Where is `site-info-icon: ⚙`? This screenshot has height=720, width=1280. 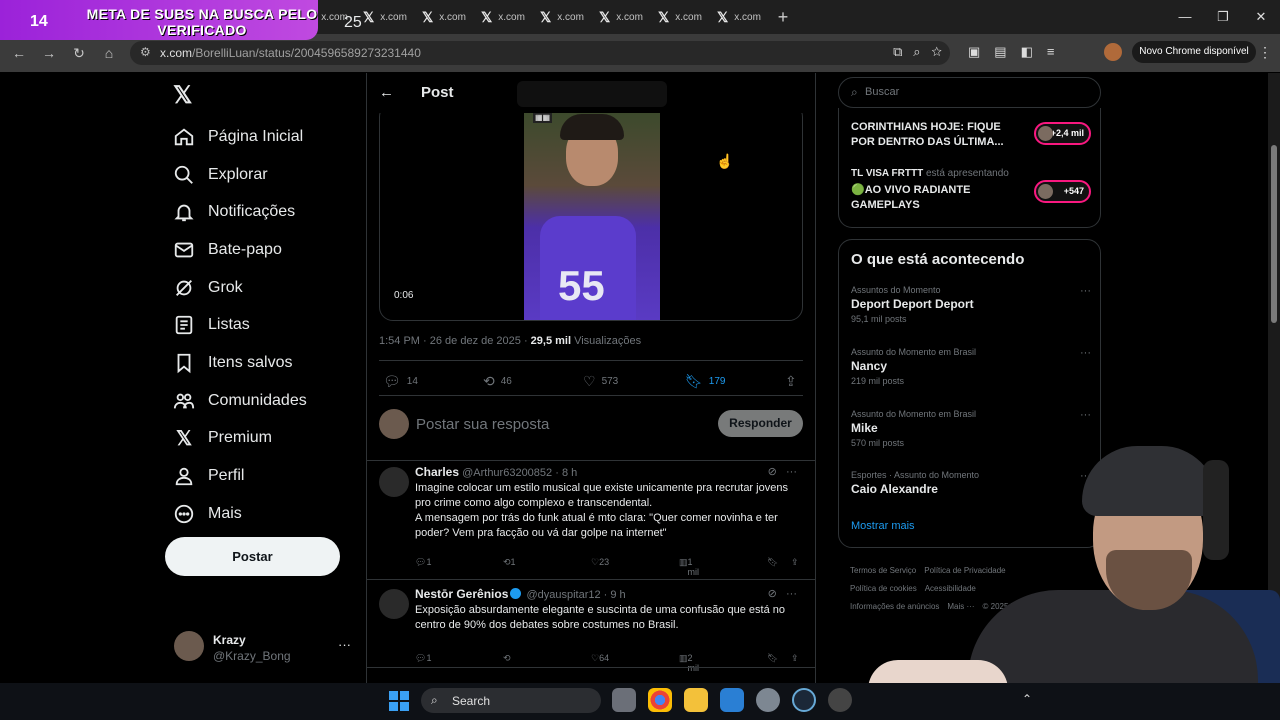 site-info-icon: ⚙ is located at coordinates (145, 52).